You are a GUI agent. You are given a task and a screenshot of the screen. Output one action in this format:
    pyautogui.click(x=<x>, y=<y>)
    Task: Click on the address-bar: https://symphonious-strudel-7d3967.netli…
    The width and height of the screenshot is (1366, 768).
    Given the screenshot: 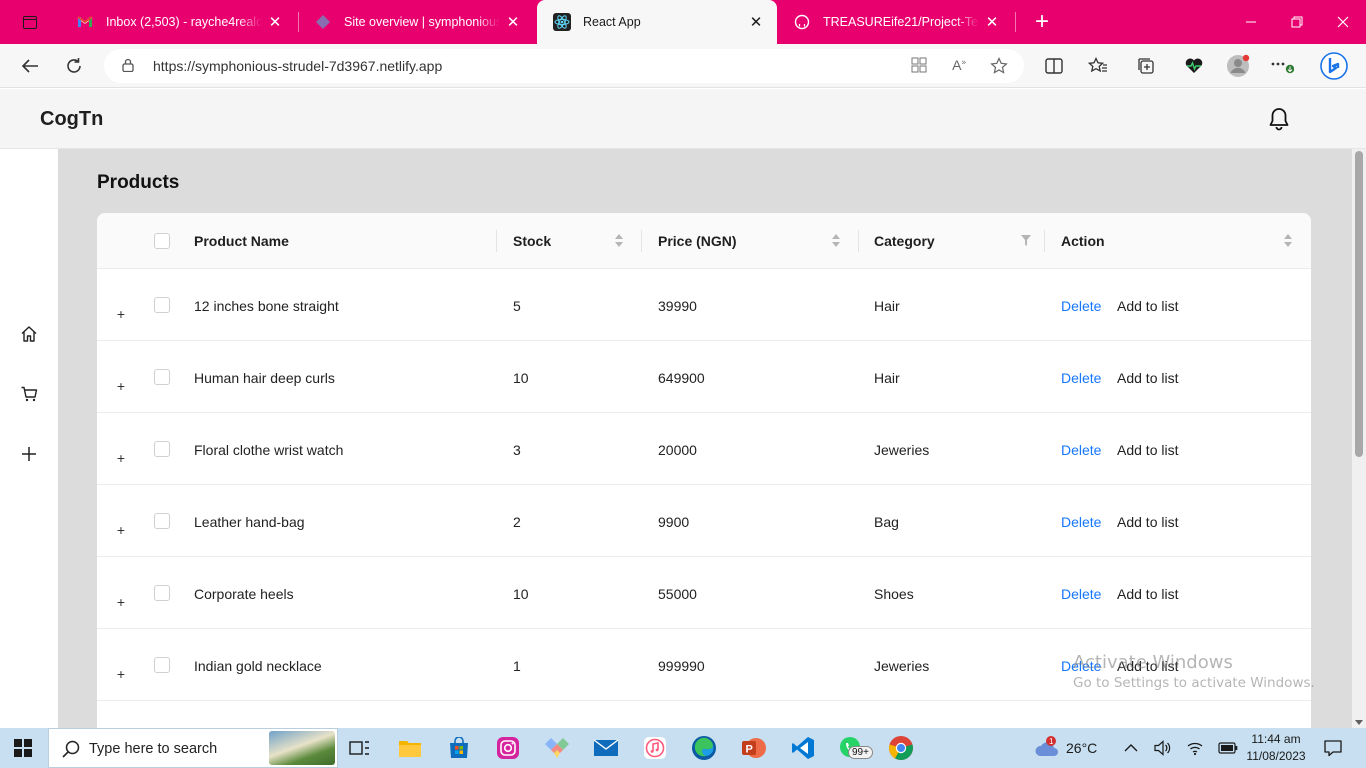 What is the action you would take?
    pyautogui.click(x=564, y=66)
    